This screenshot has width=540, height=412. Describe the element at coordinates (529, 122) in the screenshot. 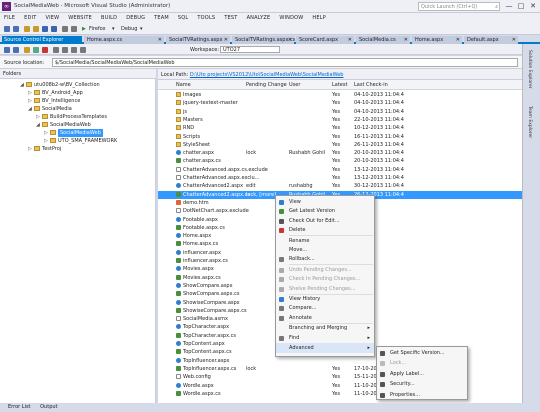

I see `team-explorer-tab: Team Explorer` at that location.